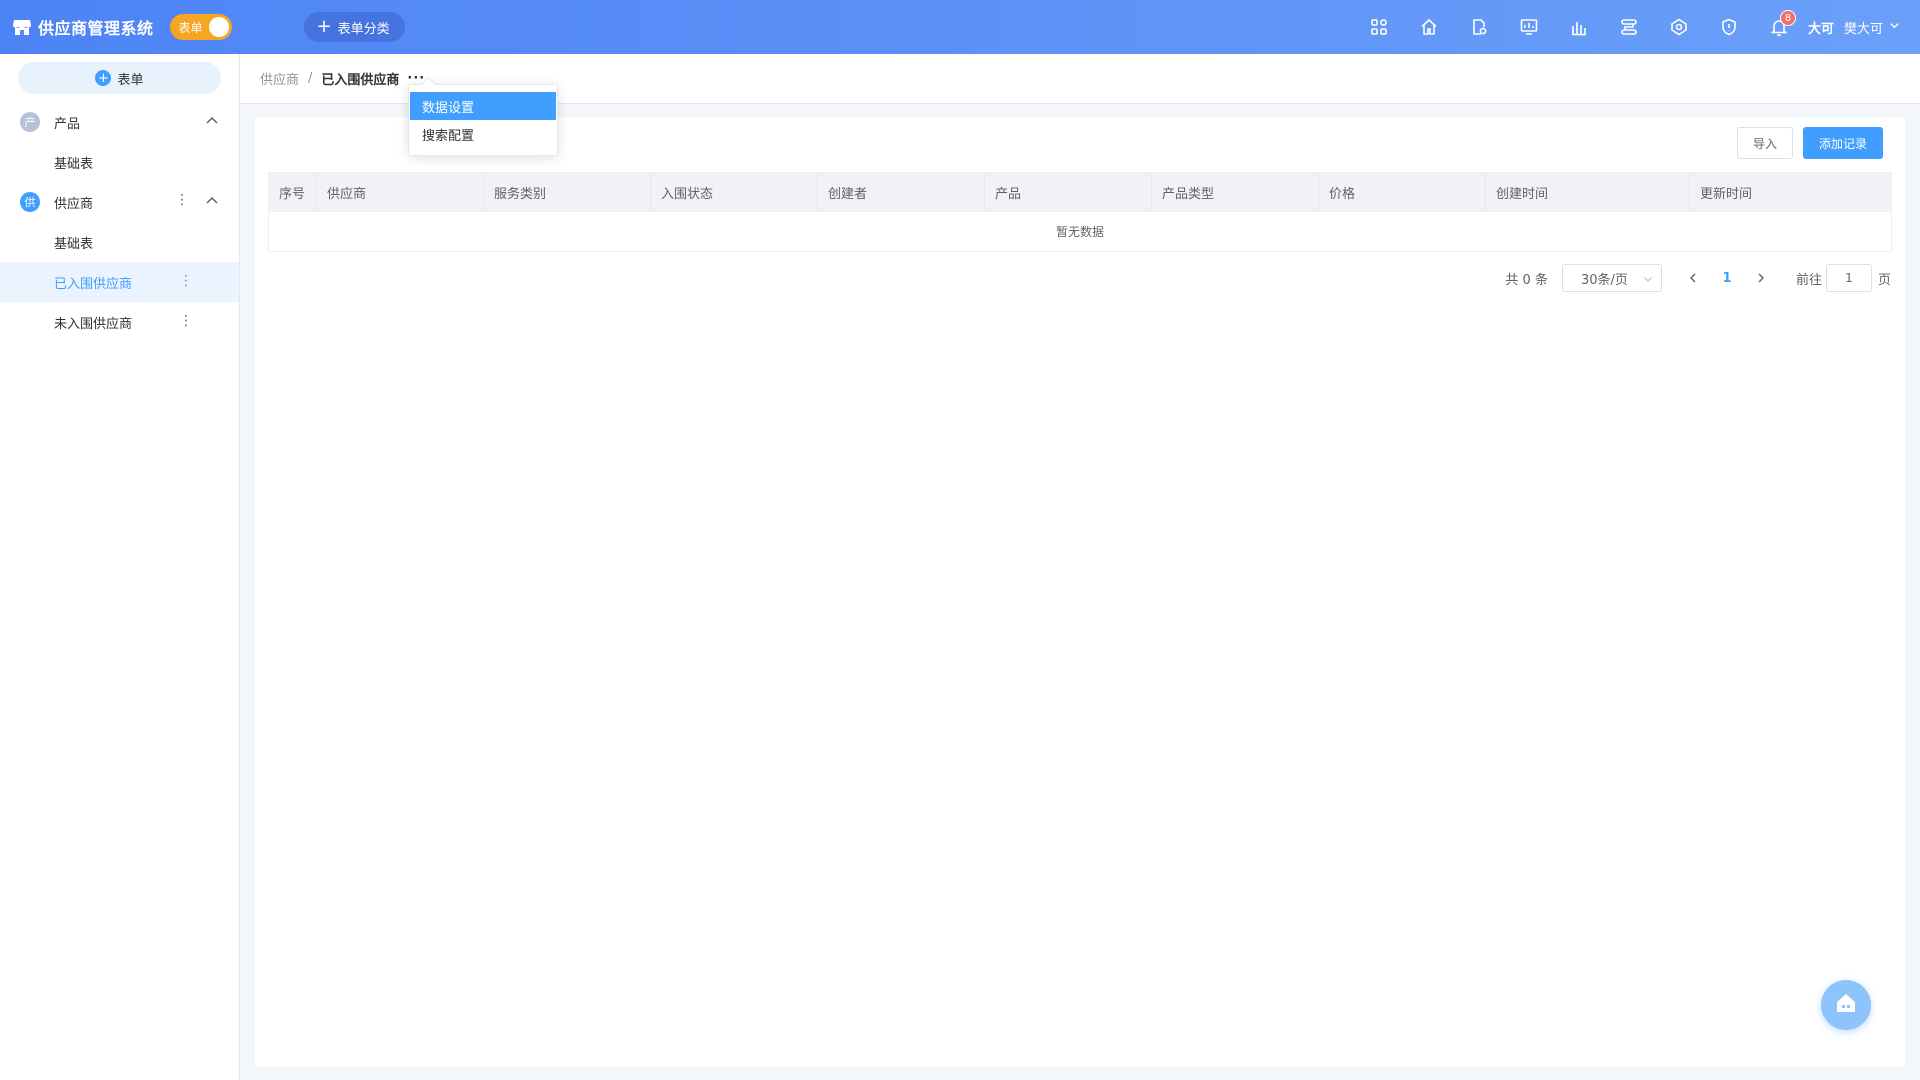 This screenshot has height=1080, width=1920. What do you see at coordinates (567, 192) in the screenshot?
I see `column-header: 服务类别` at bounding box center [567, 192].